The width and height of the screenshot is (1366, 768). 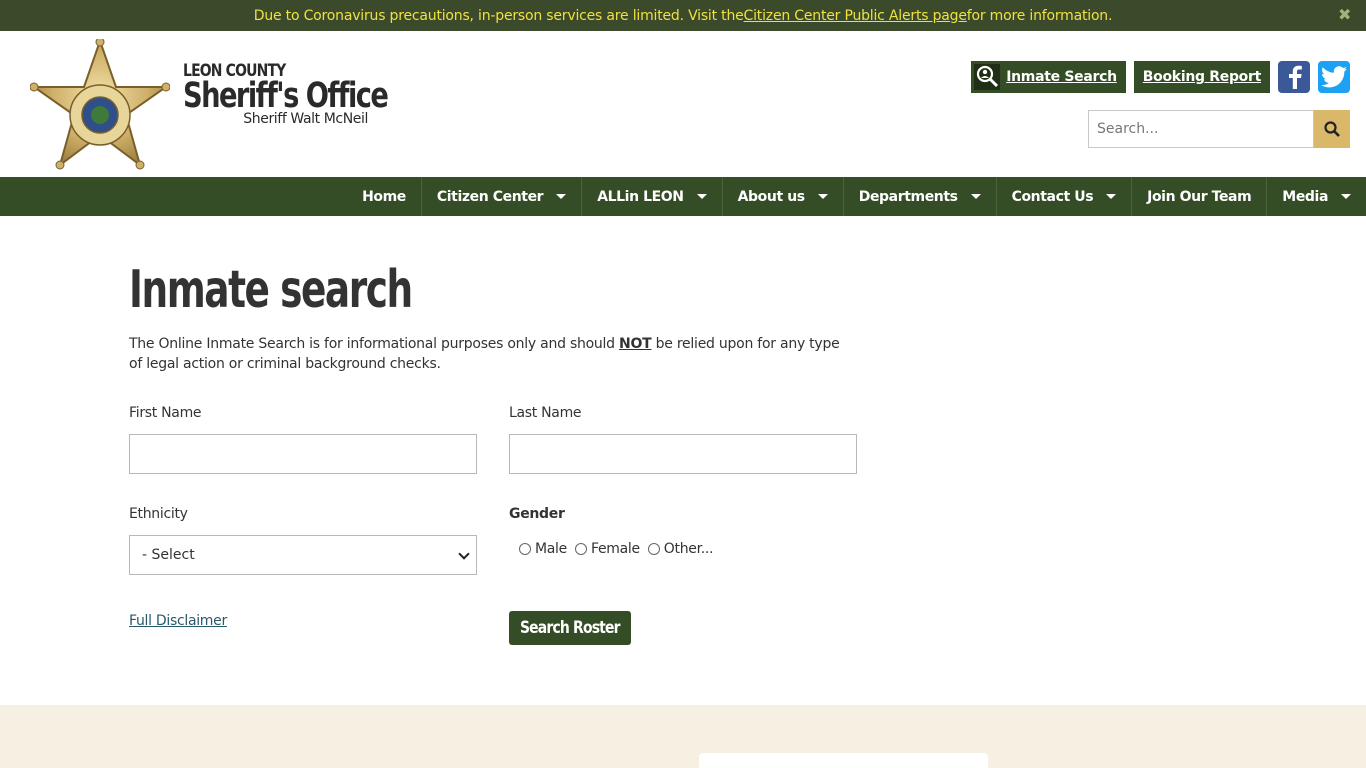 I want to click on site-search, so click(x=1219, y=129).